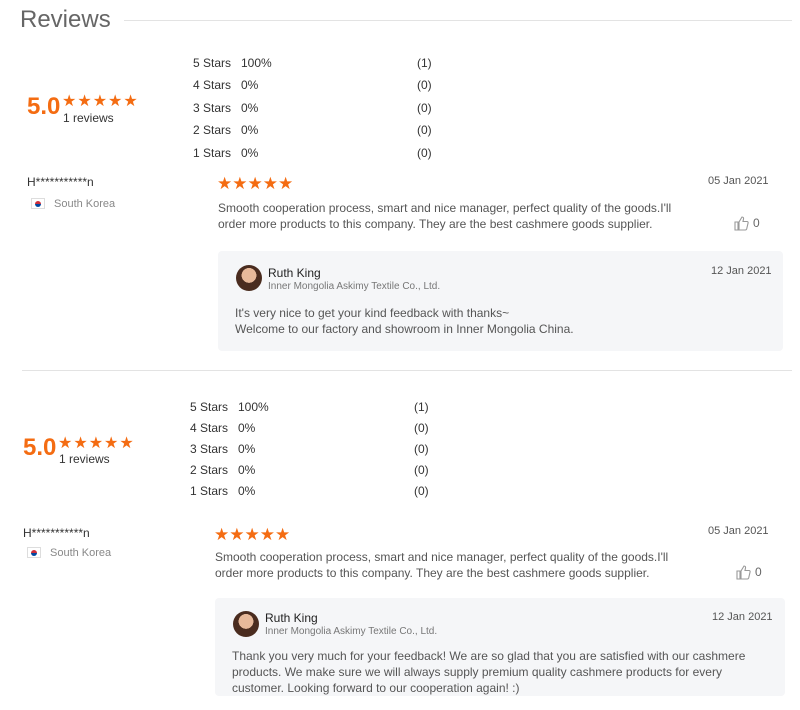 This screenshot has height=710, width=800. I want to click on page-title: Reviews, so click(65, 19).